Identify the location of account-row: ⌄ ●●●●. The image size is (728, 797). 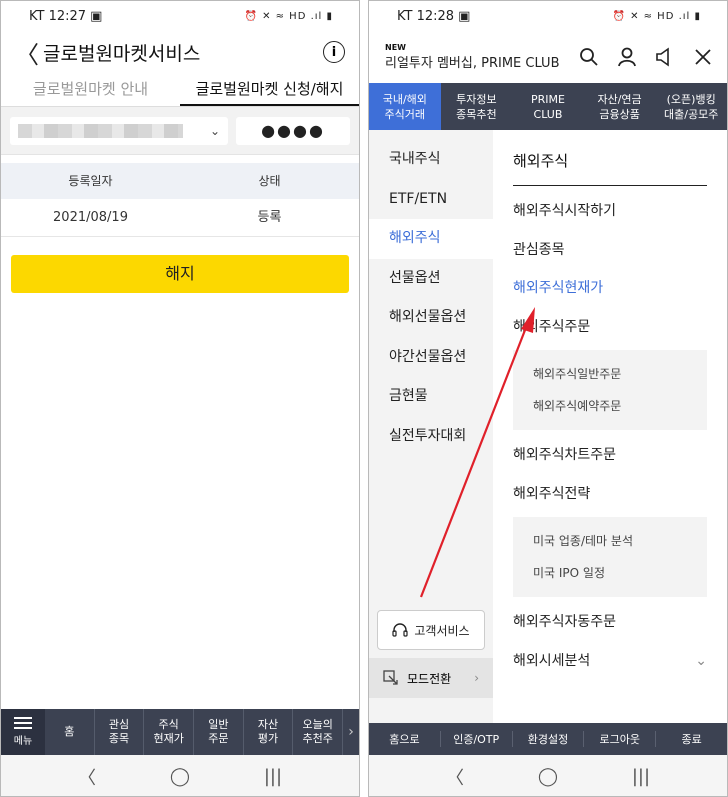
(180, 131).